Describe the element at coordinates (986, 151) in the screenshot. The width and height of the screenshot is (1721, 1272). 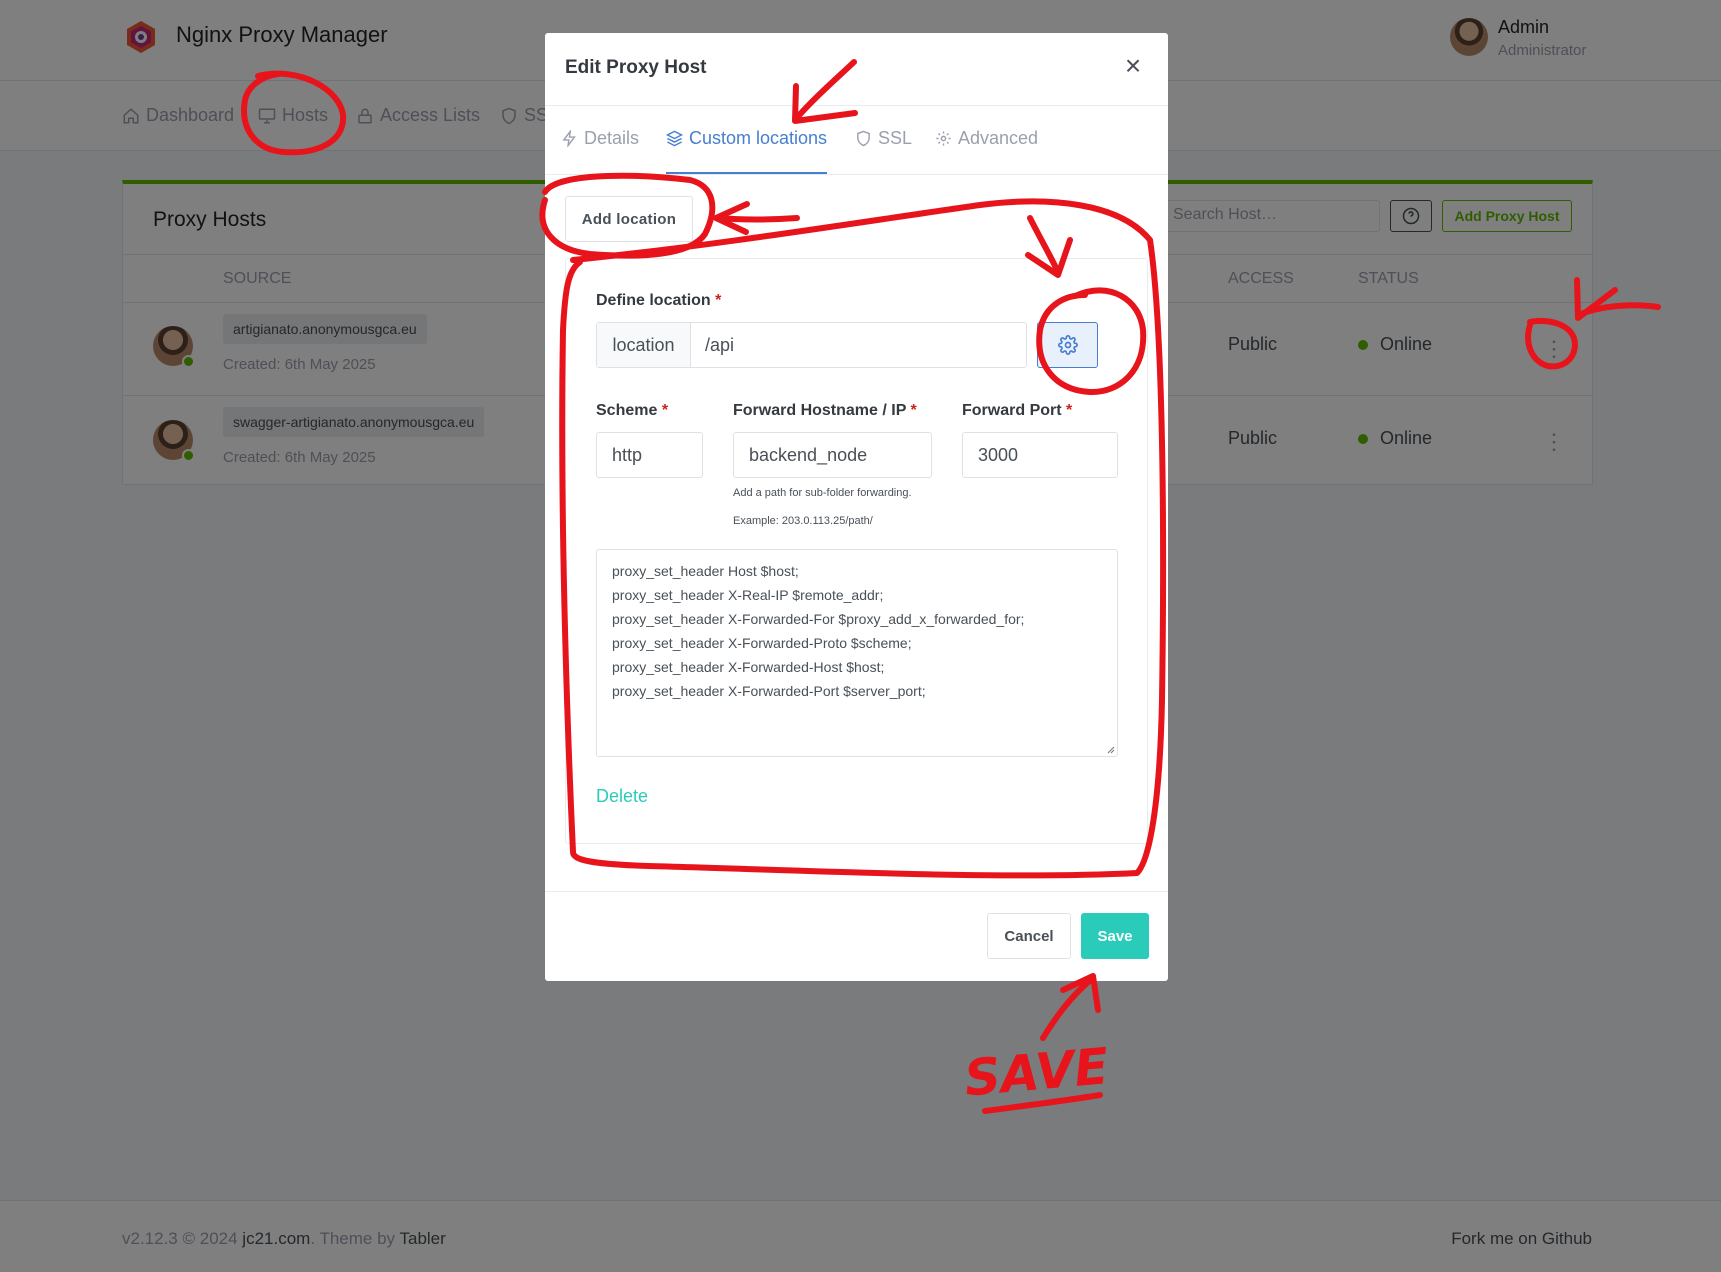
I see `tab-advanced: Advanced` at that location.